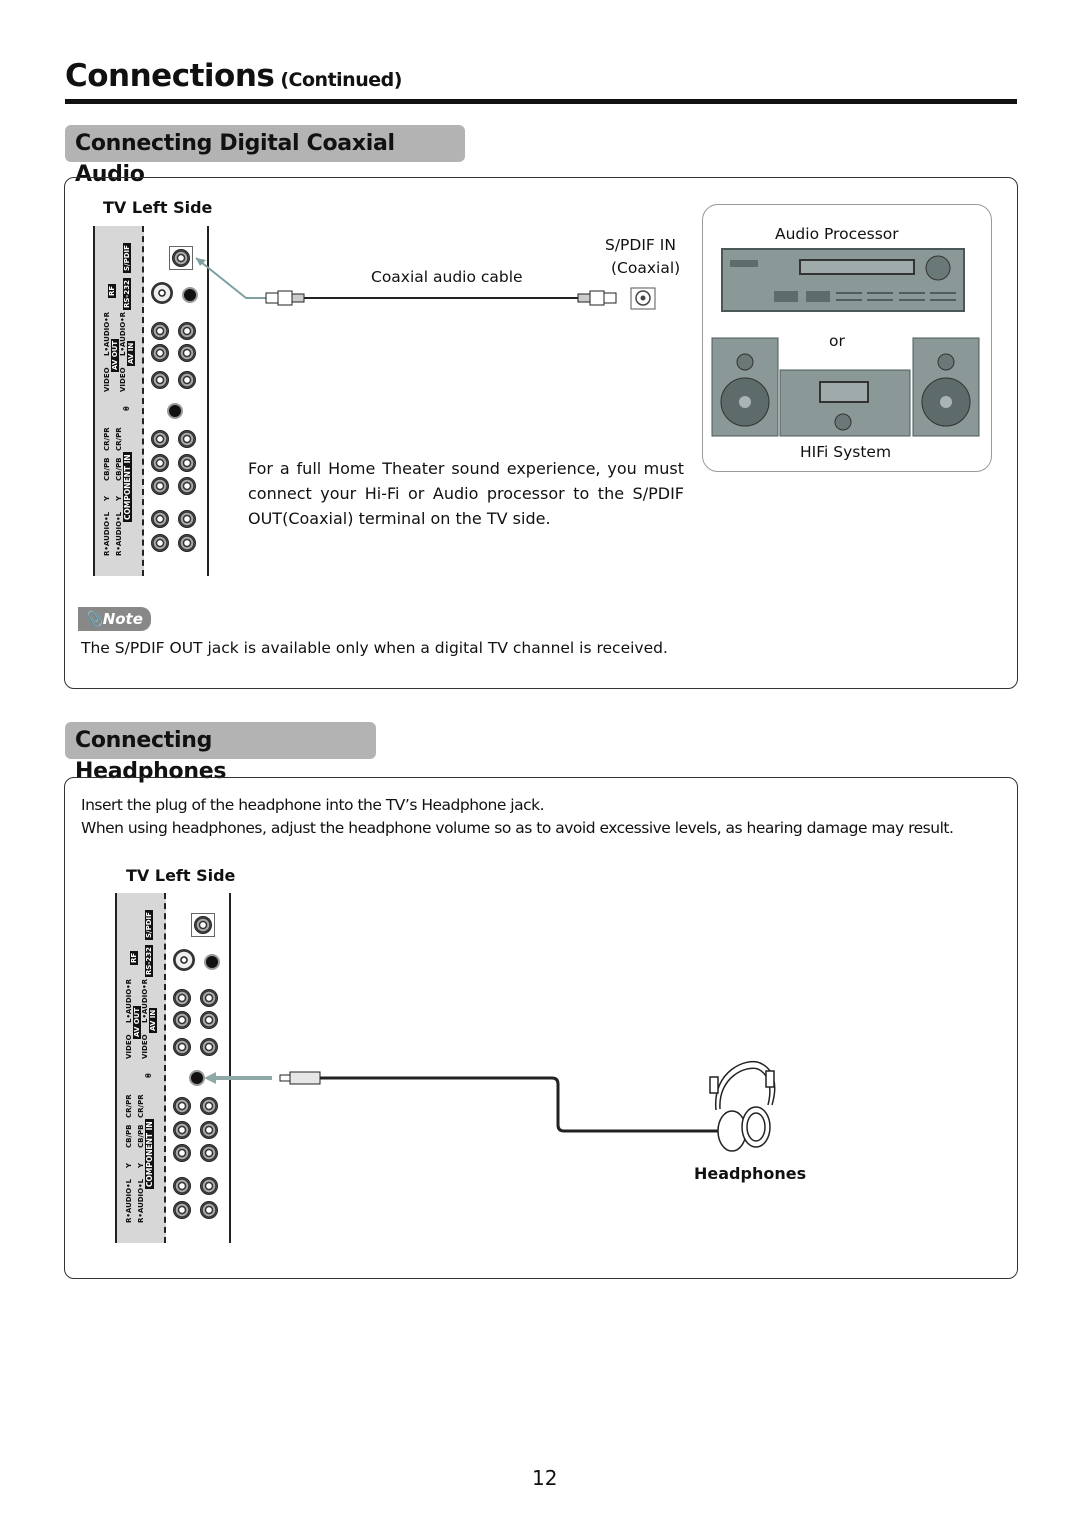 Image resolution: width=1080 pixels, height=1527 pixels. What do you see at coordinates (93, 619) in the screenshot?
I see `paperclip-icon: 📎` at bounding box center [93, 619].